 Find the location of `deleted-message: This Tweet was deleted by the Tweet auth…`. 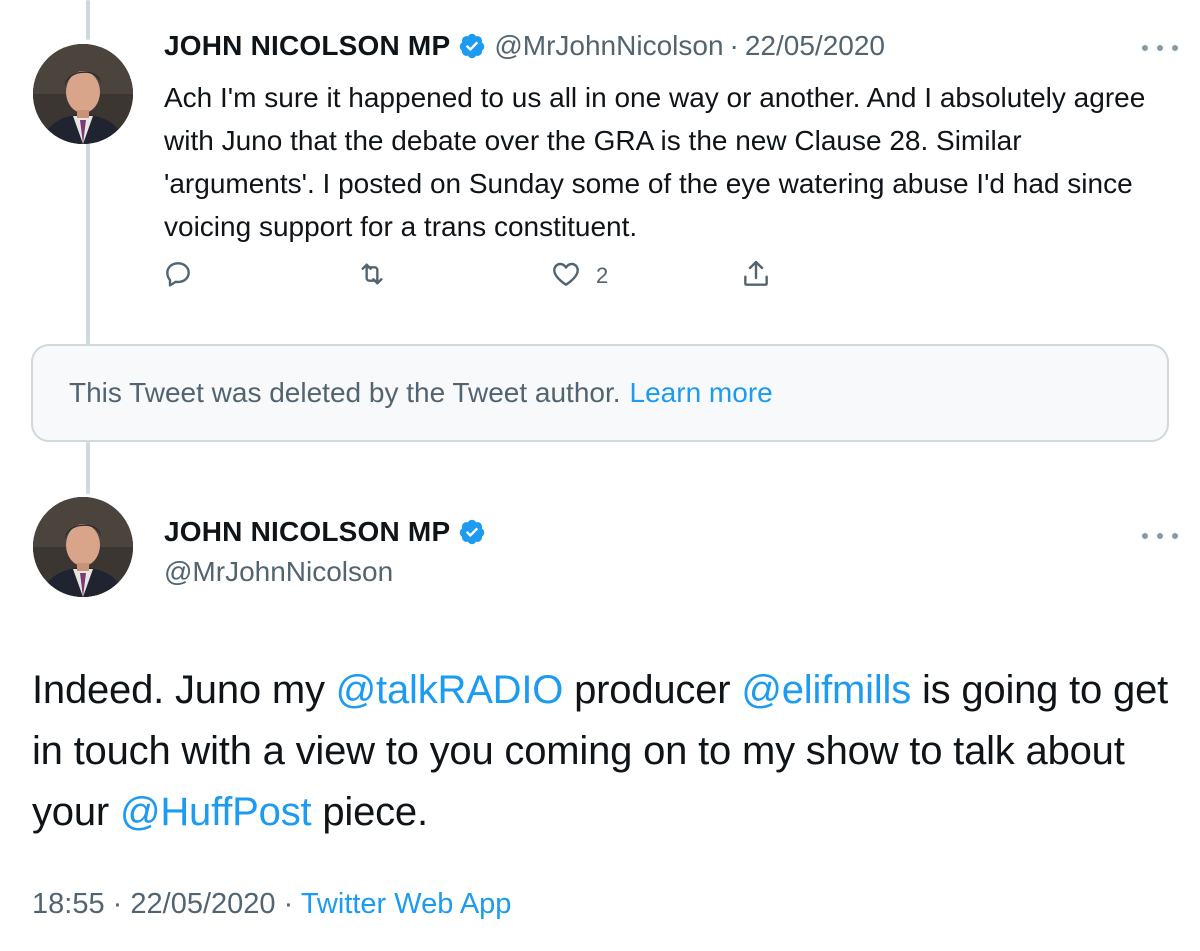

deleted-message: This Tweet was deleted by the Tweet auth… is located at coordinates (345, 392).